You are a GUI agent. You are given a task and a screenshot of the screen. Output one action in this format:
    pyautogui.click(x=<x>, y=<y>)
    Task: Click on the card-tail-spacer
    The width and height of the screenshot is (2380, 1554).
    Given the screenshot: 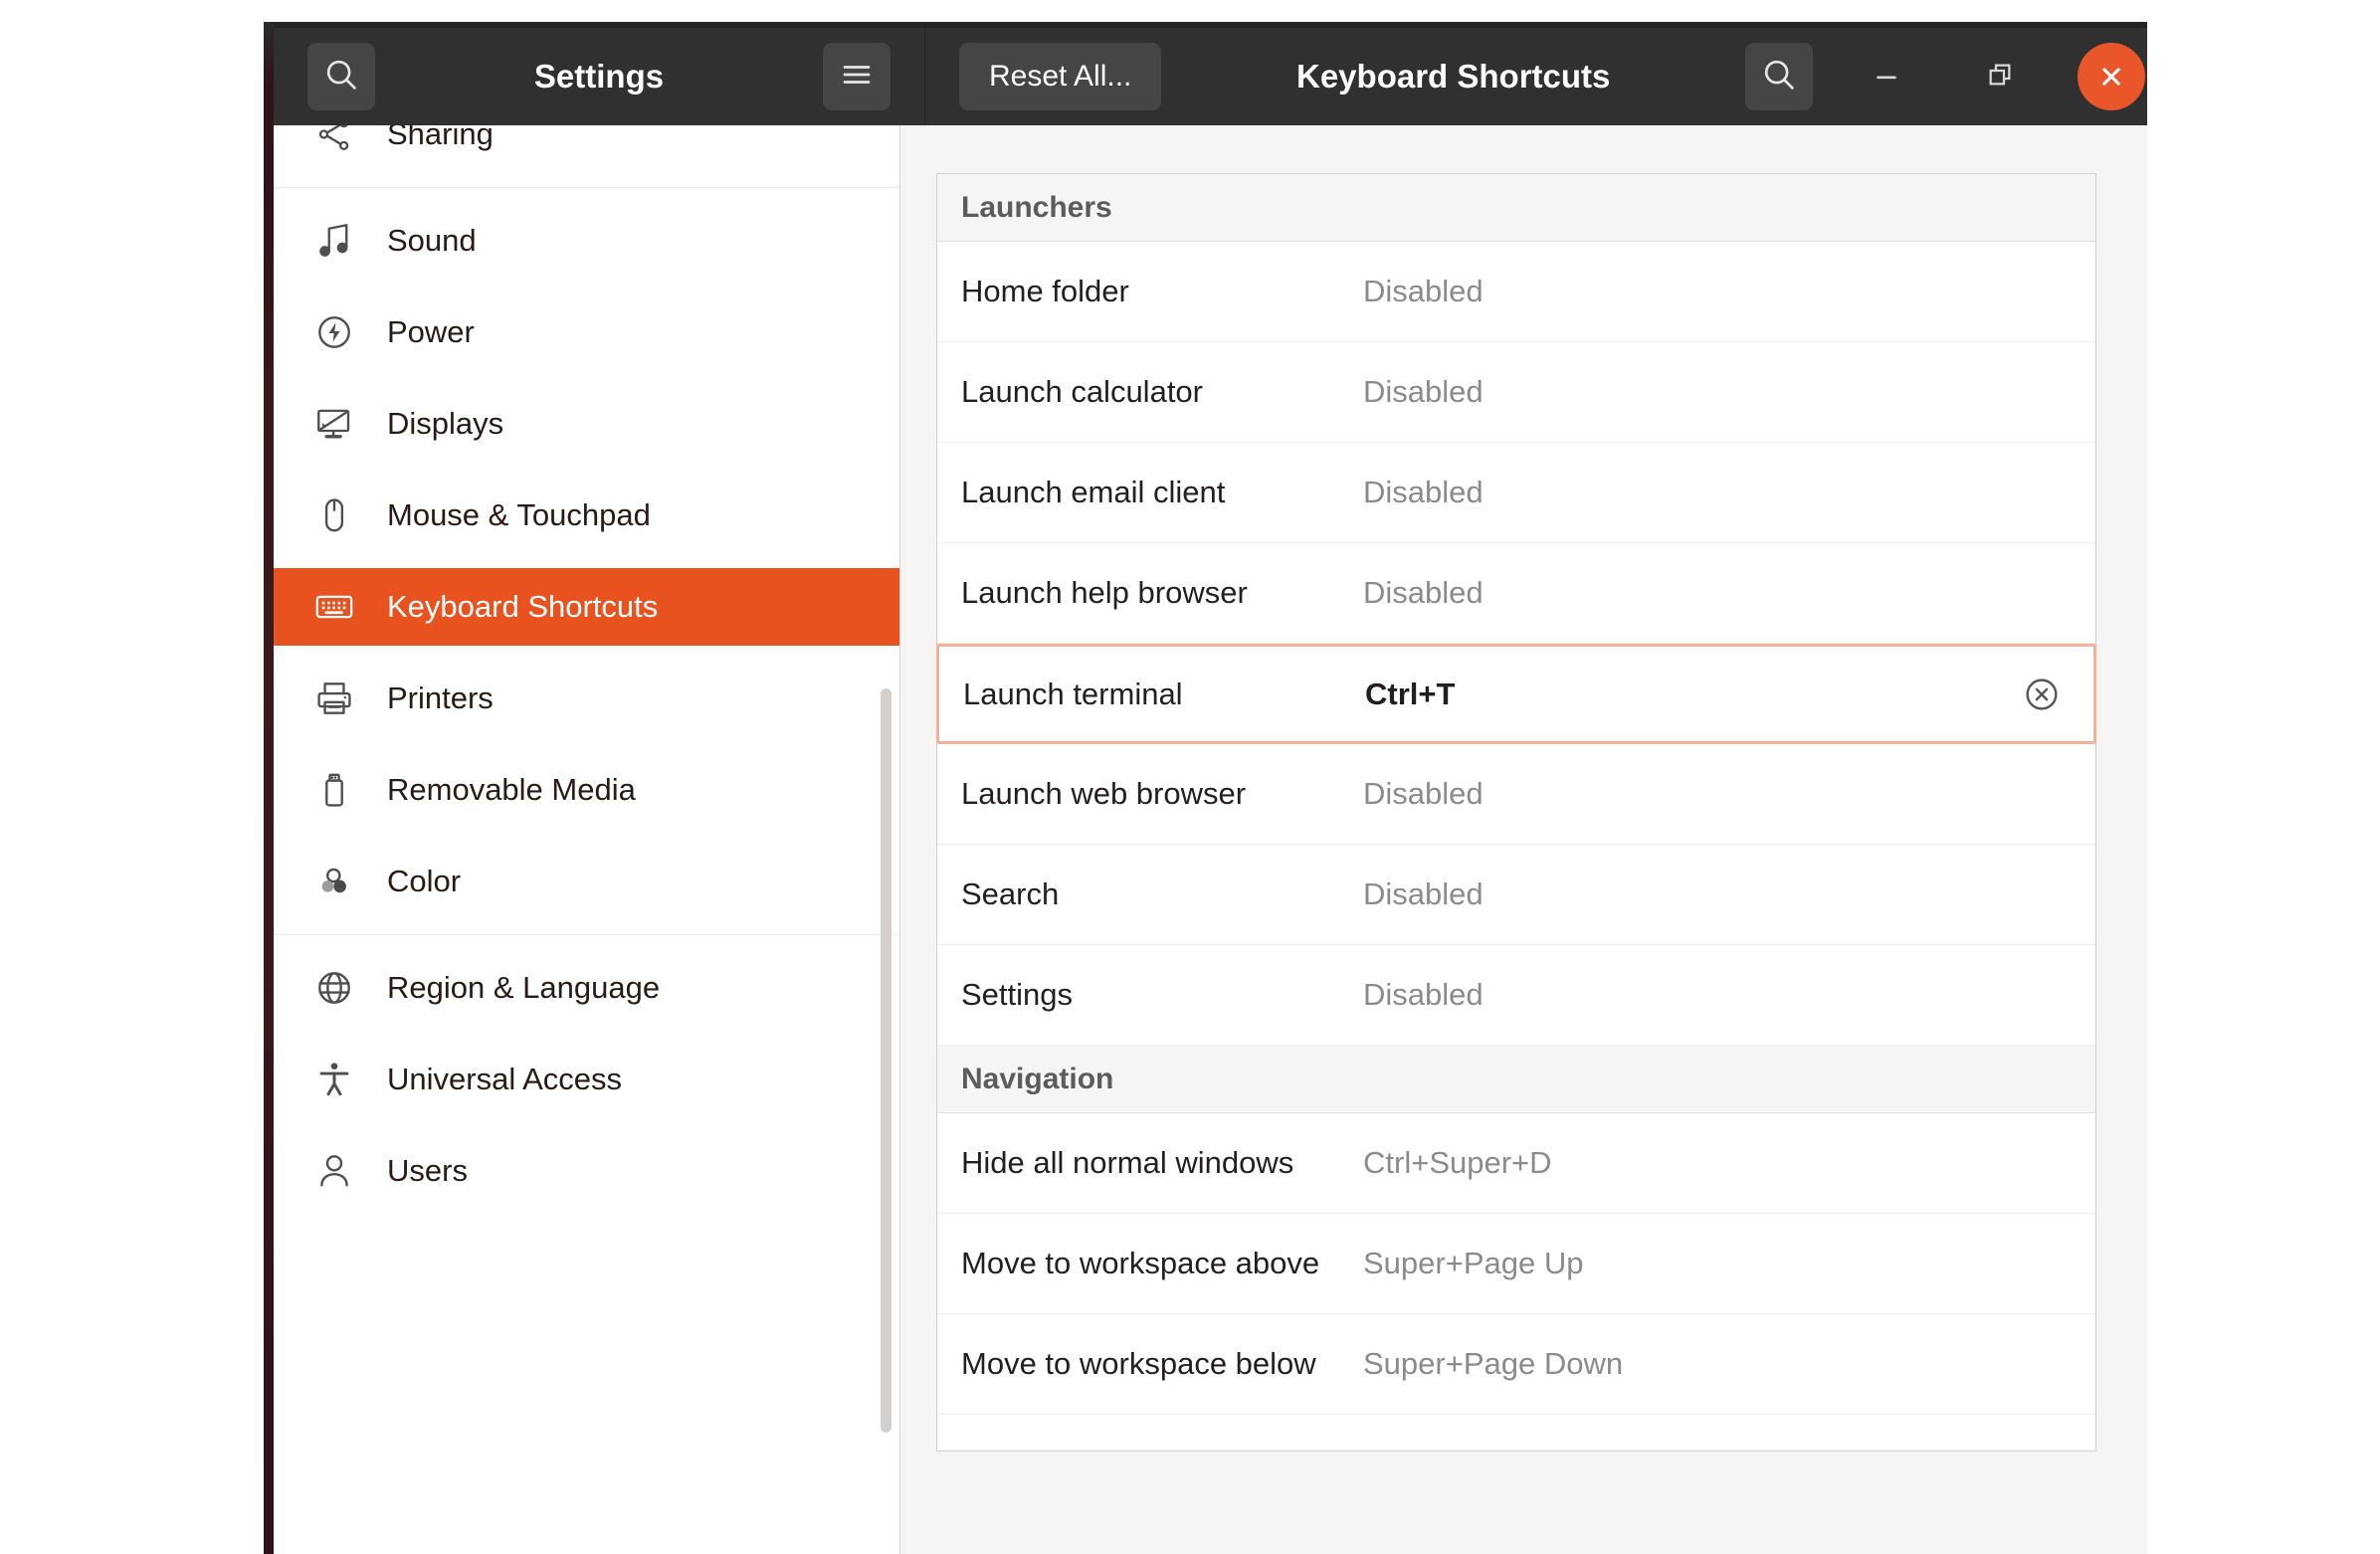 What is the action you would take?
    pyautogui.click(x=1516, y=1433)
    